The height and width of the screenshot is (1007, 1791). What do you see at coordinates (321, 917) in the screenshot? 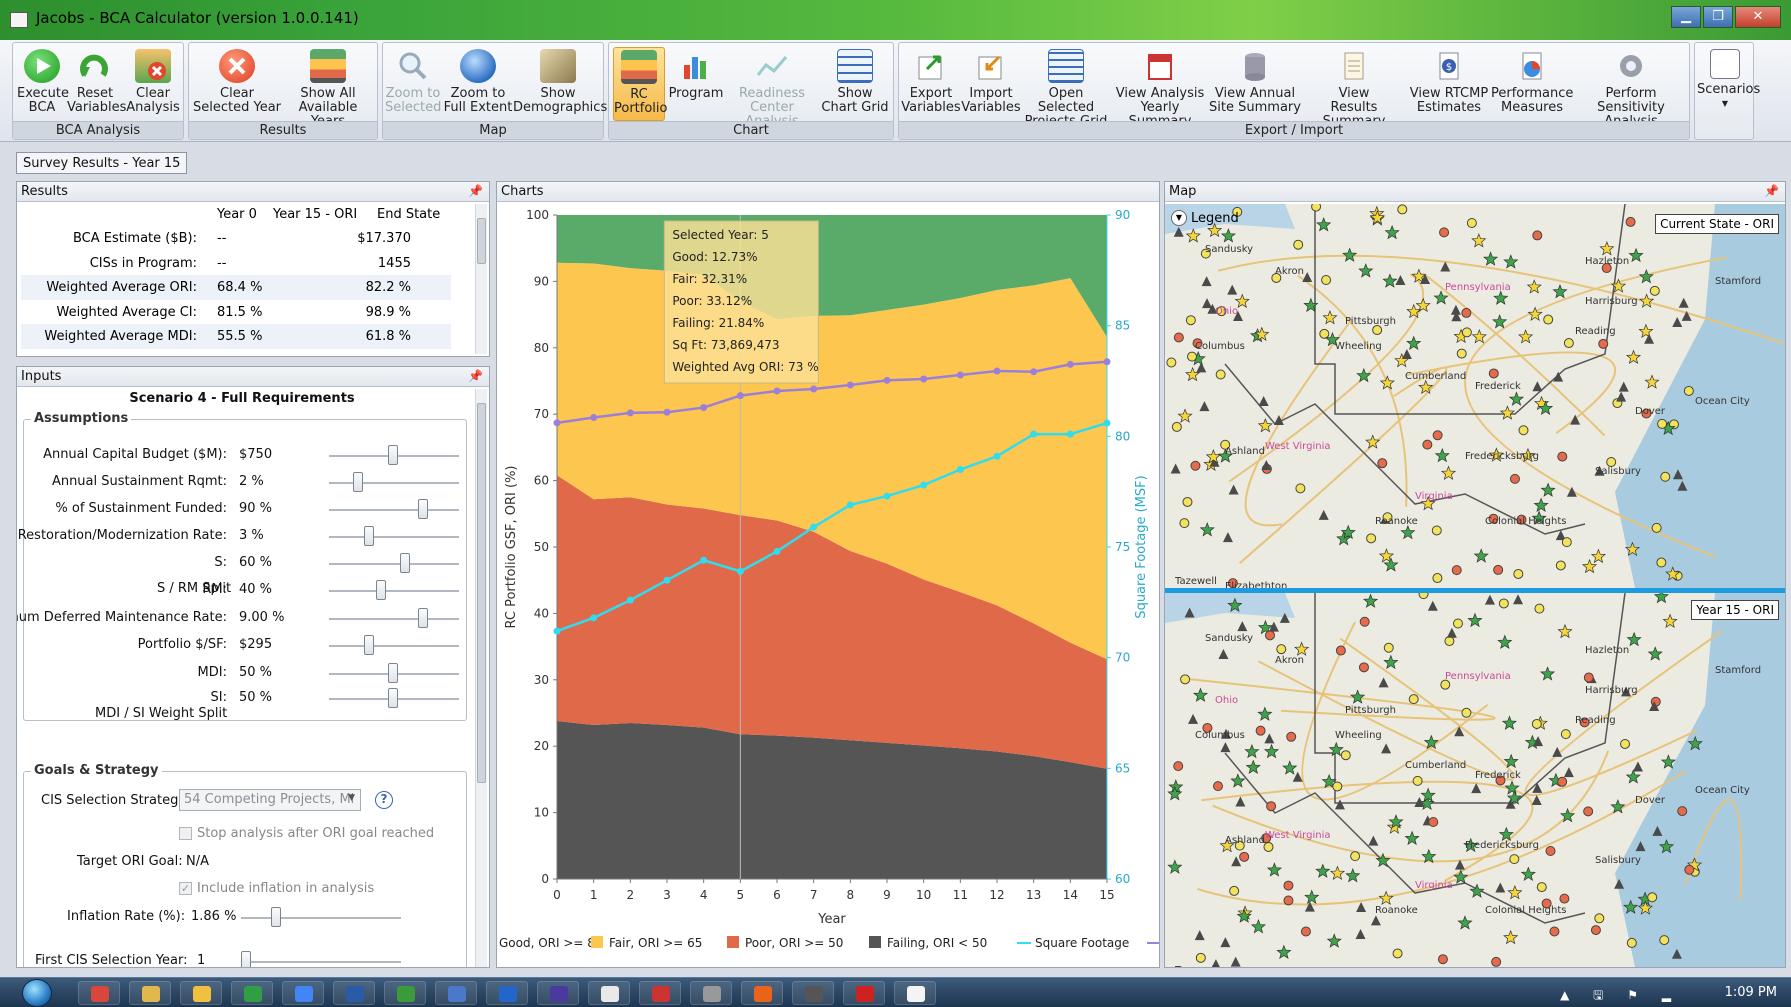
I see `inflation-rate-slider` at bounding box center [321, 917].